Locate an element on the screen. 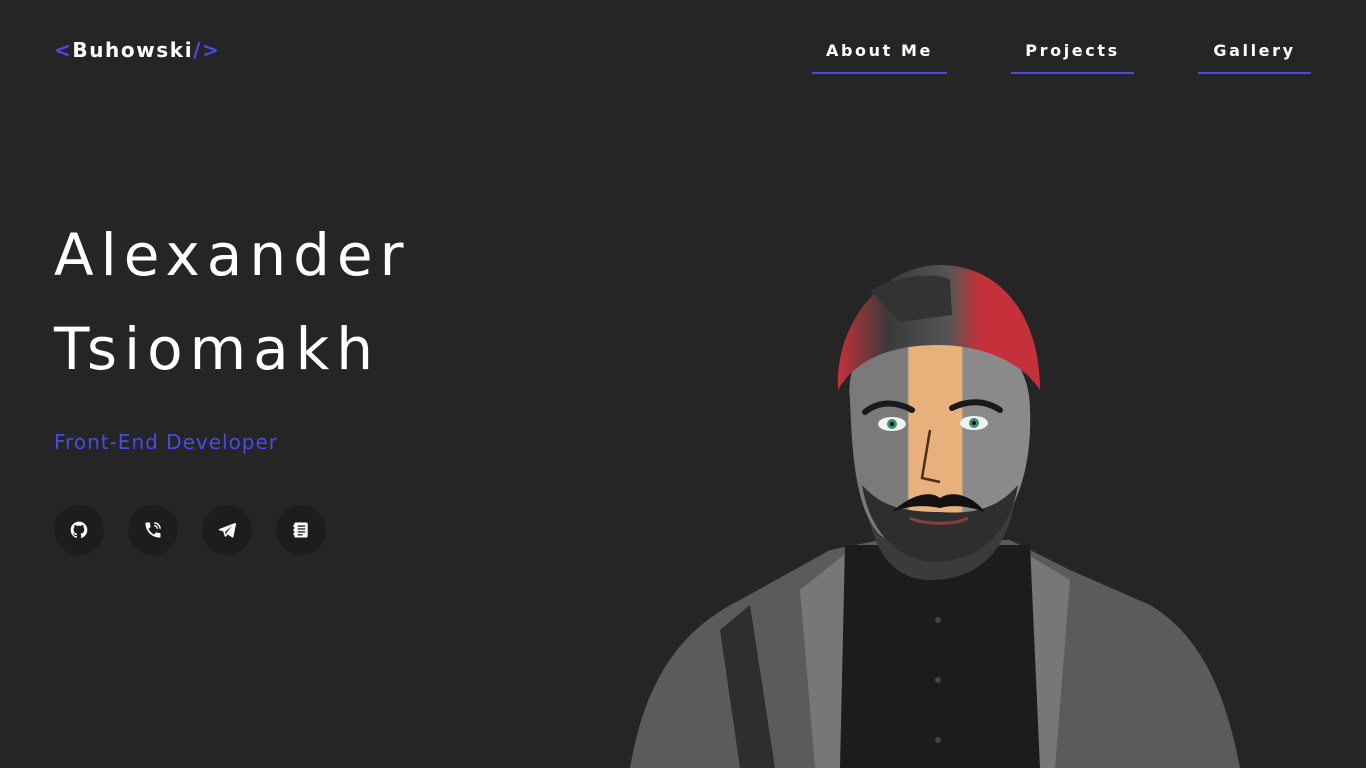  nav-about-me: About Me is located at coordinates (879, 57).